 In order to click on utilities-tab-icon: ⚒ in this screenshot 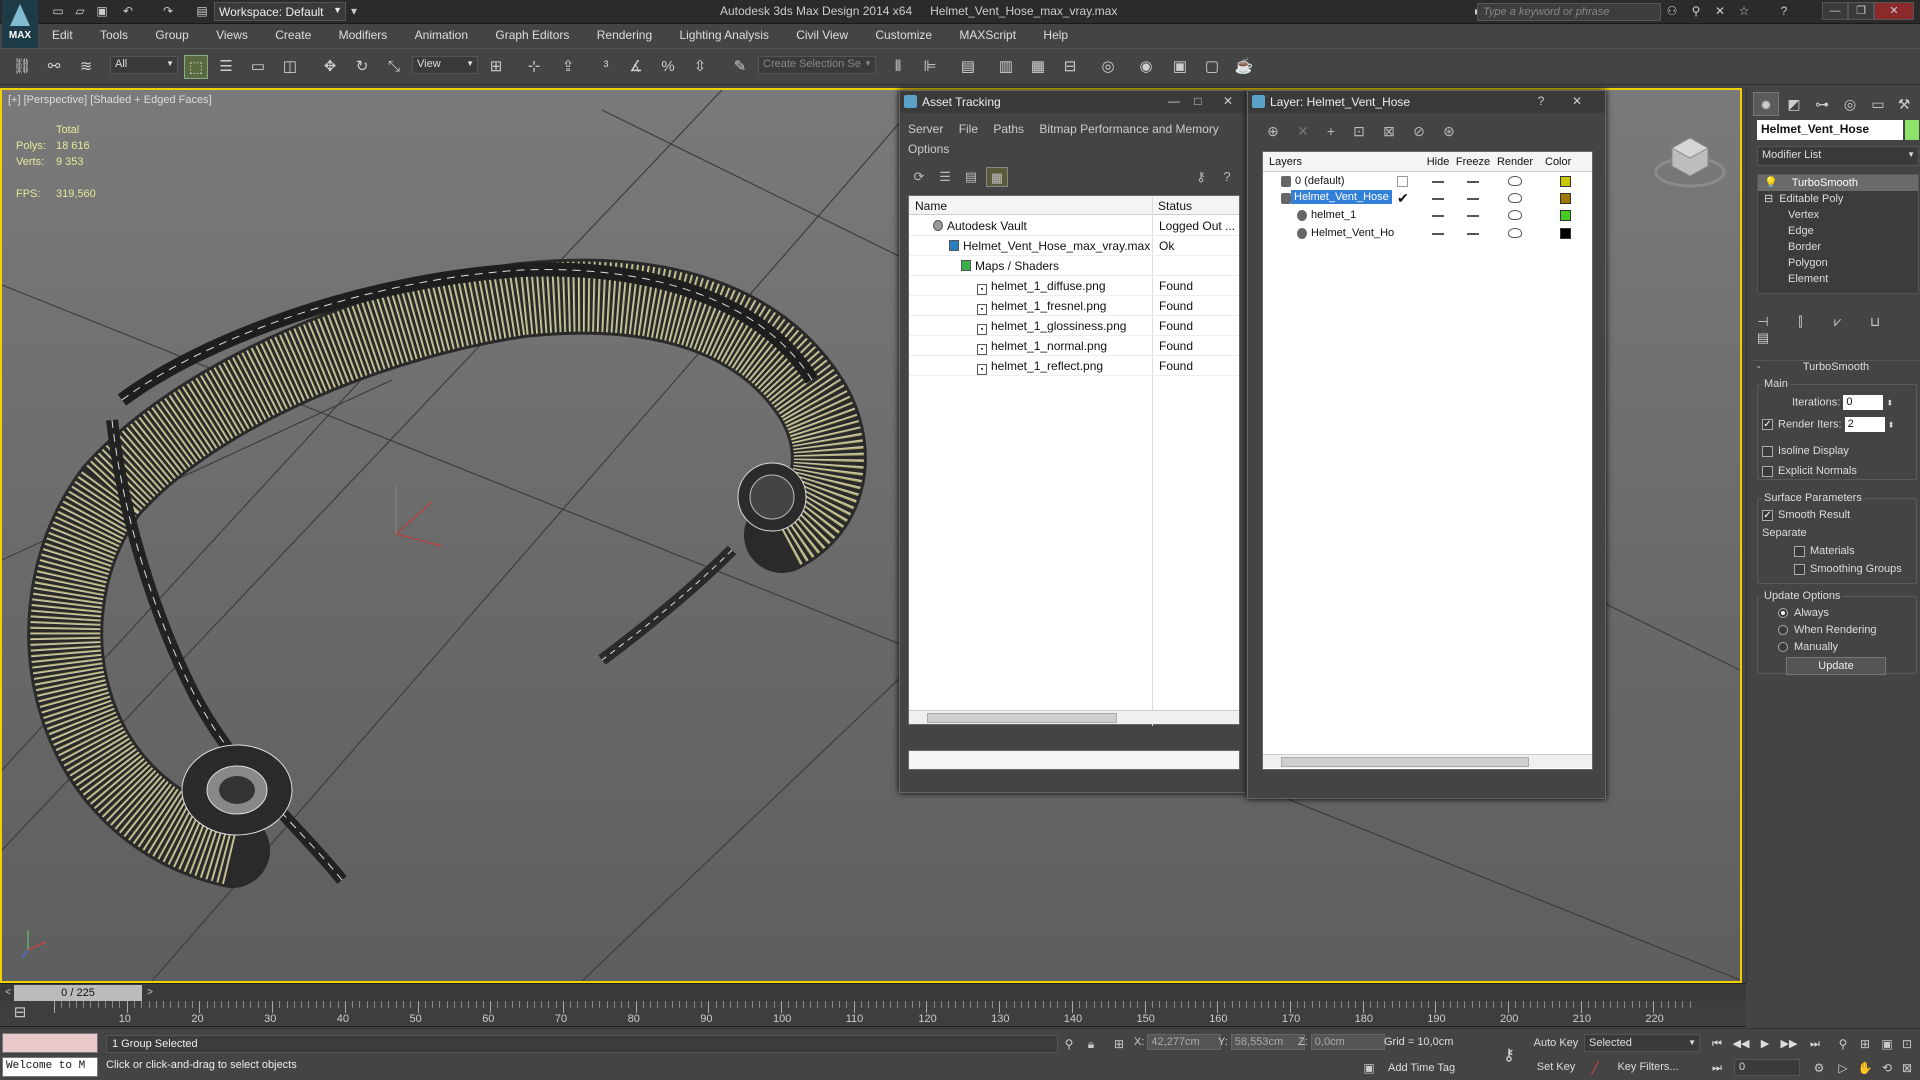, I will do `click(1904, 104)`.